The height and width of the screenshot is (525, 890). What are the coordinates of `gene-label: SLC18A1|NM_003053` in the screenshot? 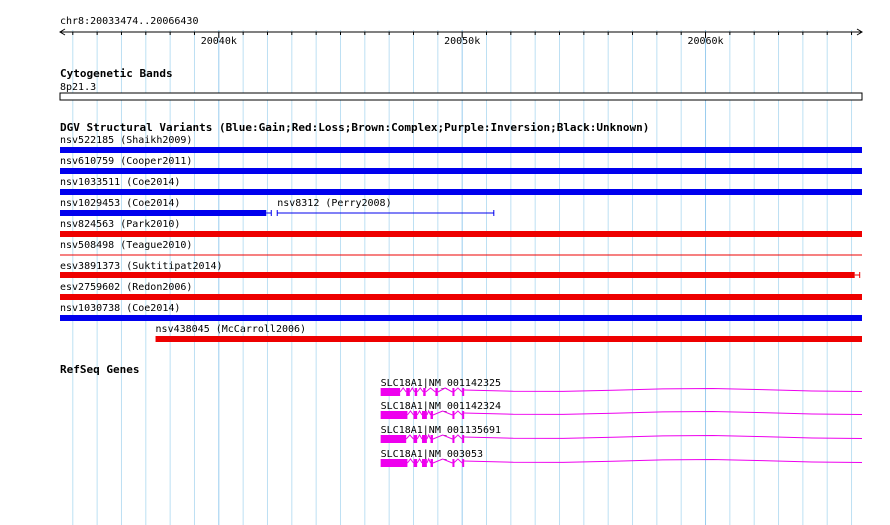 It's located at (432, 454).